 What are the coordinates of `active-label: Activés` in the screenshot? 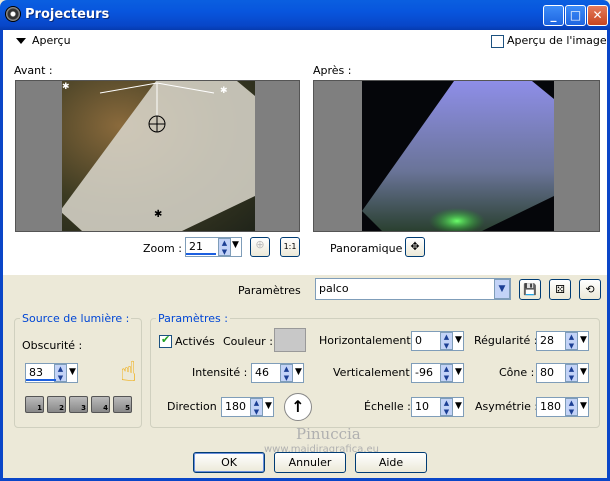 It's located at (195, 341).